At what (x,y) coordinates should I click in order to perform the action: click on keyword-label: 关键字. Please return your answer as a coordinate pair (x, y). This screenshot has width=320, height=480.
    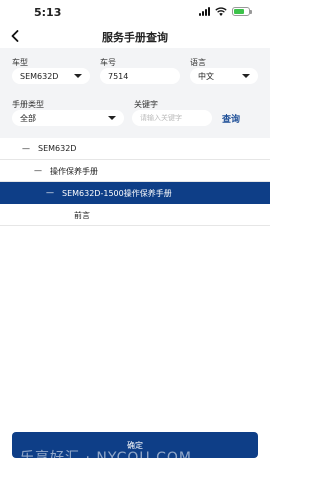
    Looking at the image, I should click on (146, 104).